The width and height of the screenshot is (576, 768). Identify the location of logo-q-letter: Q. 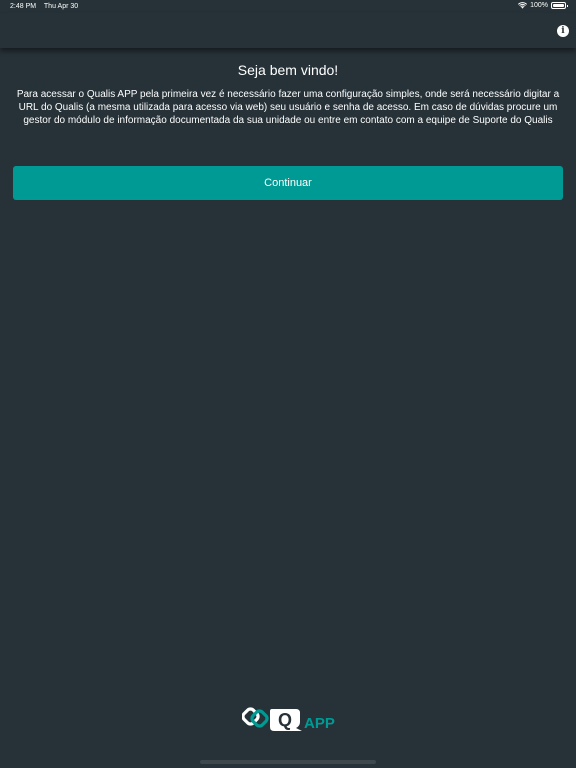
(285, 720).